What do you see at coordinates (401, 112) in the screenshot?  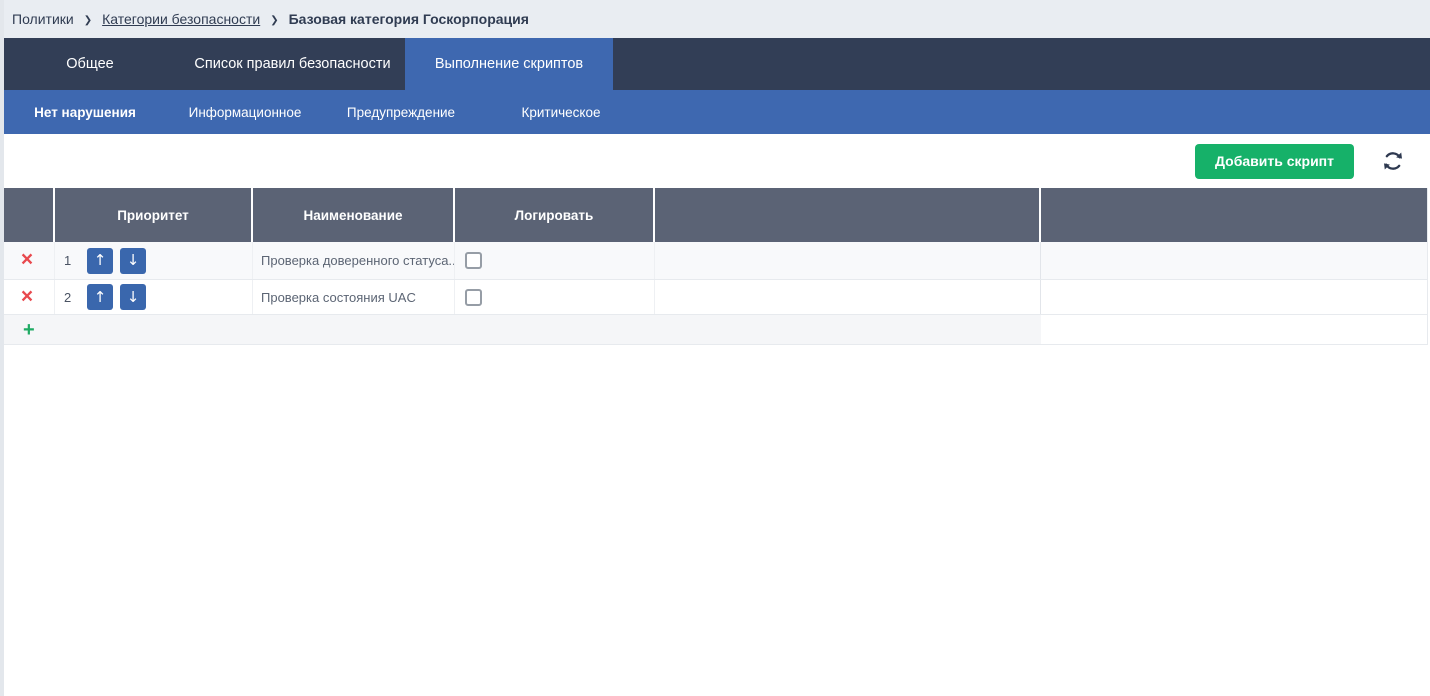 I see `subtab-warning: Предупреждение` at bounding box center [401, 112].